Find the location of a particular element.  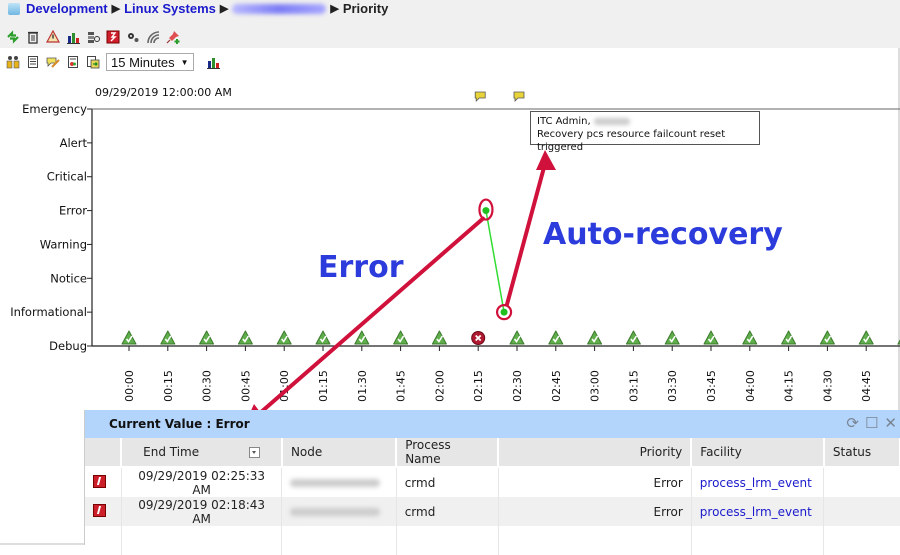

time-range-value: 15 Minutes is located at coordinates (143, 62).